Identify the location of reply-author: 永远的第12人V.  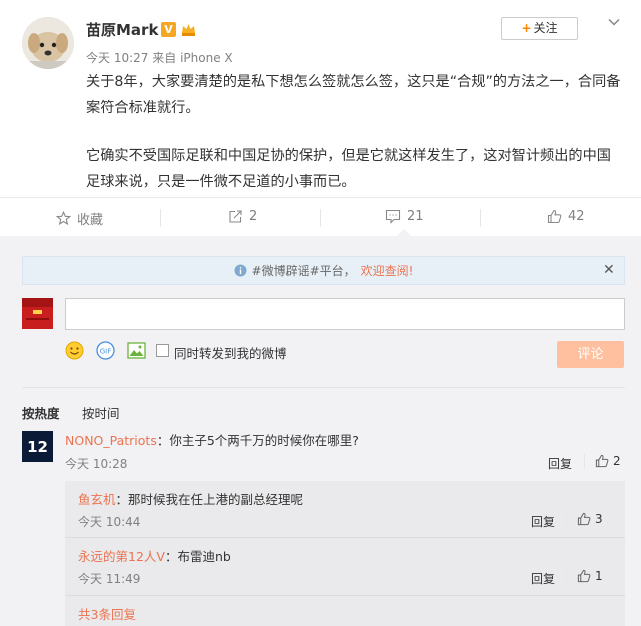
(121, 556).